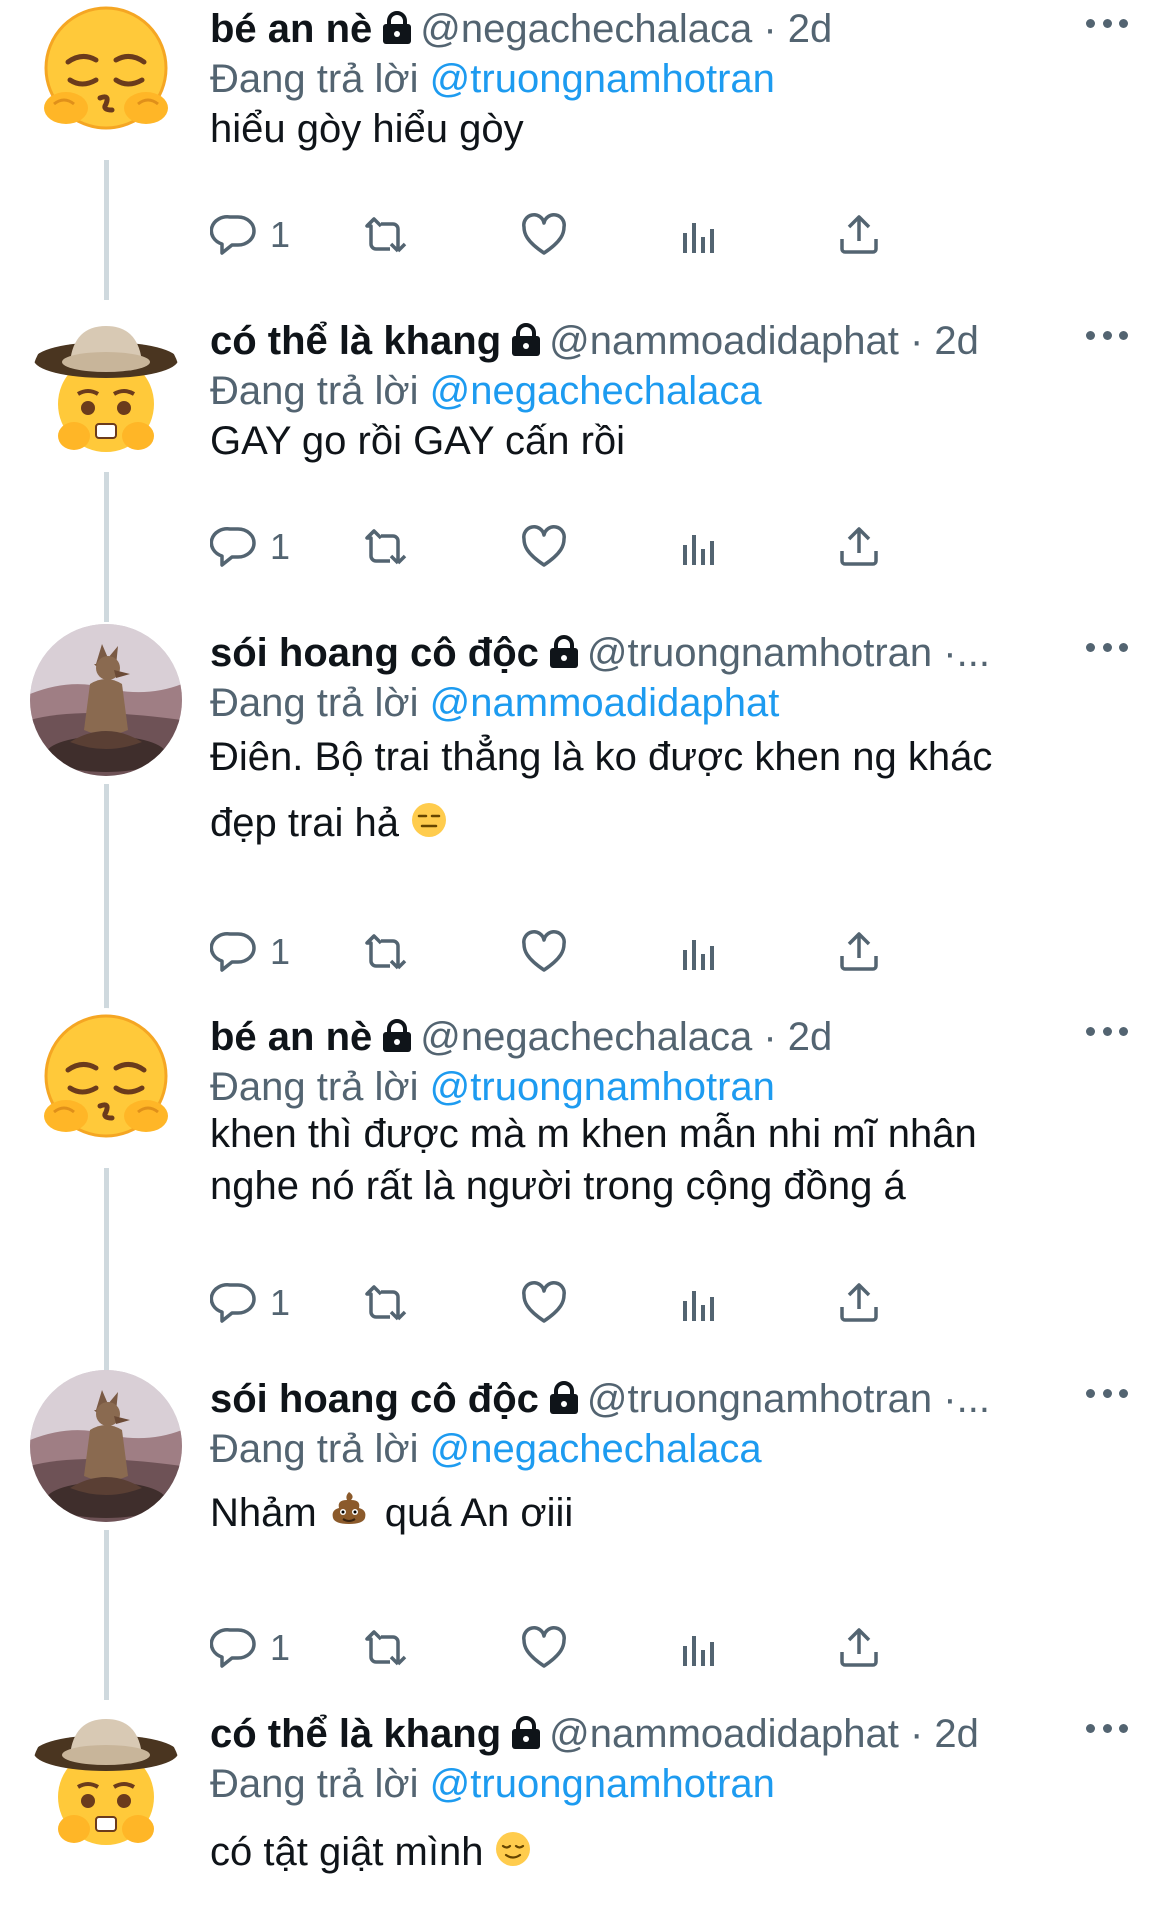  I want to click on analytics-icon, so click(699, 235).